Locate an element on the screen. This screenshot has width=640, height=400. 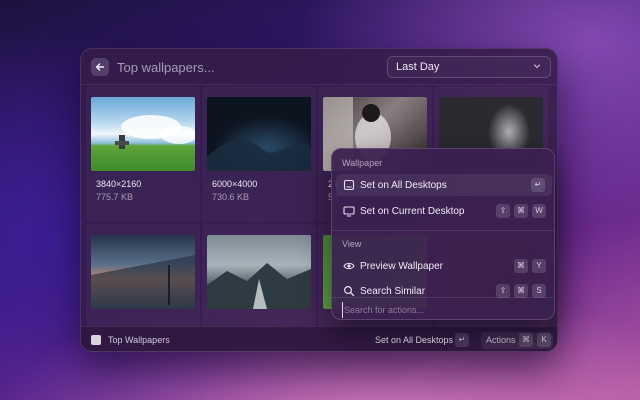
wallpaper-resolution: 6000×4000 is located at coordinates (235, 184).